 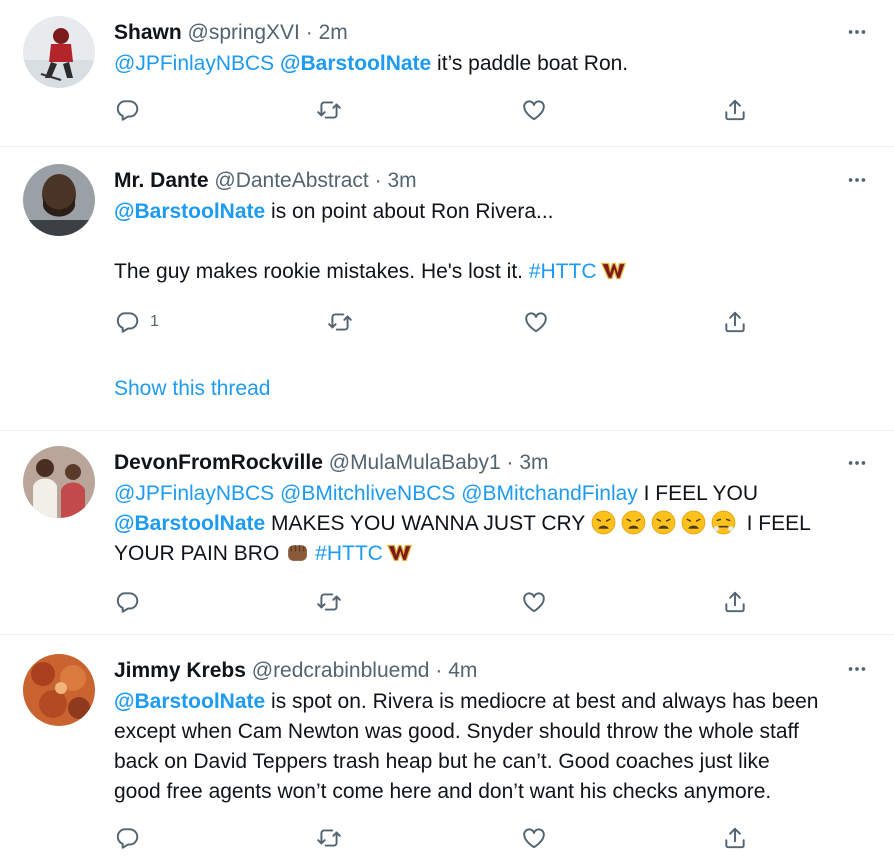 I want to click on handle: @DanteAbstract, so click(x=291, y=180).